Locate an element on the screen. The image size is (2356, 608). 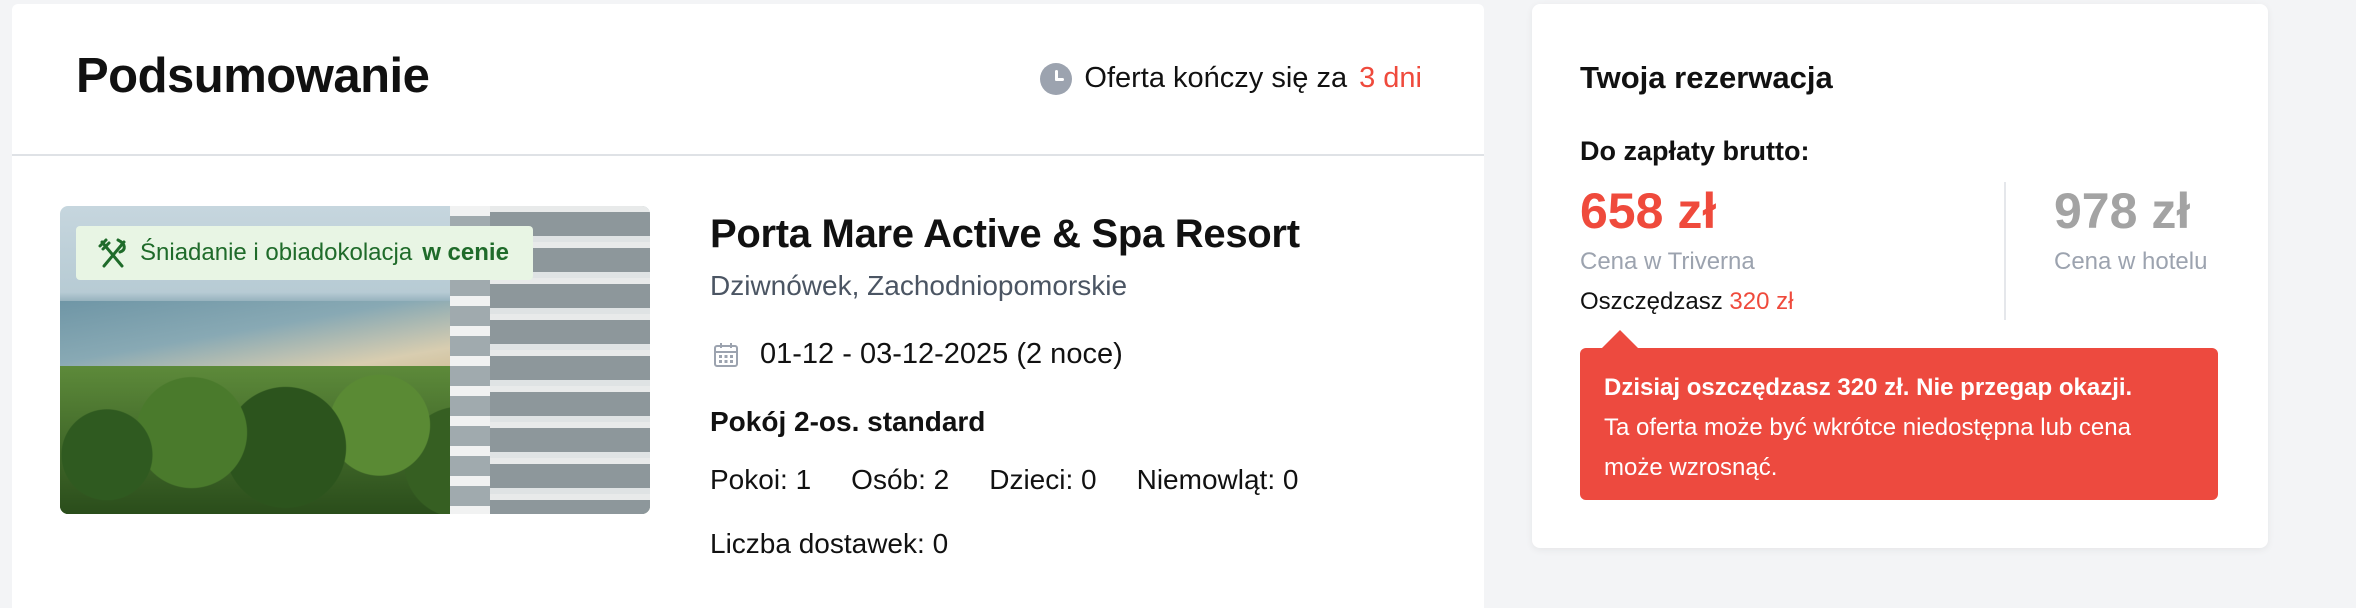
hotel-price-label: Cena w hotelu is located at coordinates (2131, 261).